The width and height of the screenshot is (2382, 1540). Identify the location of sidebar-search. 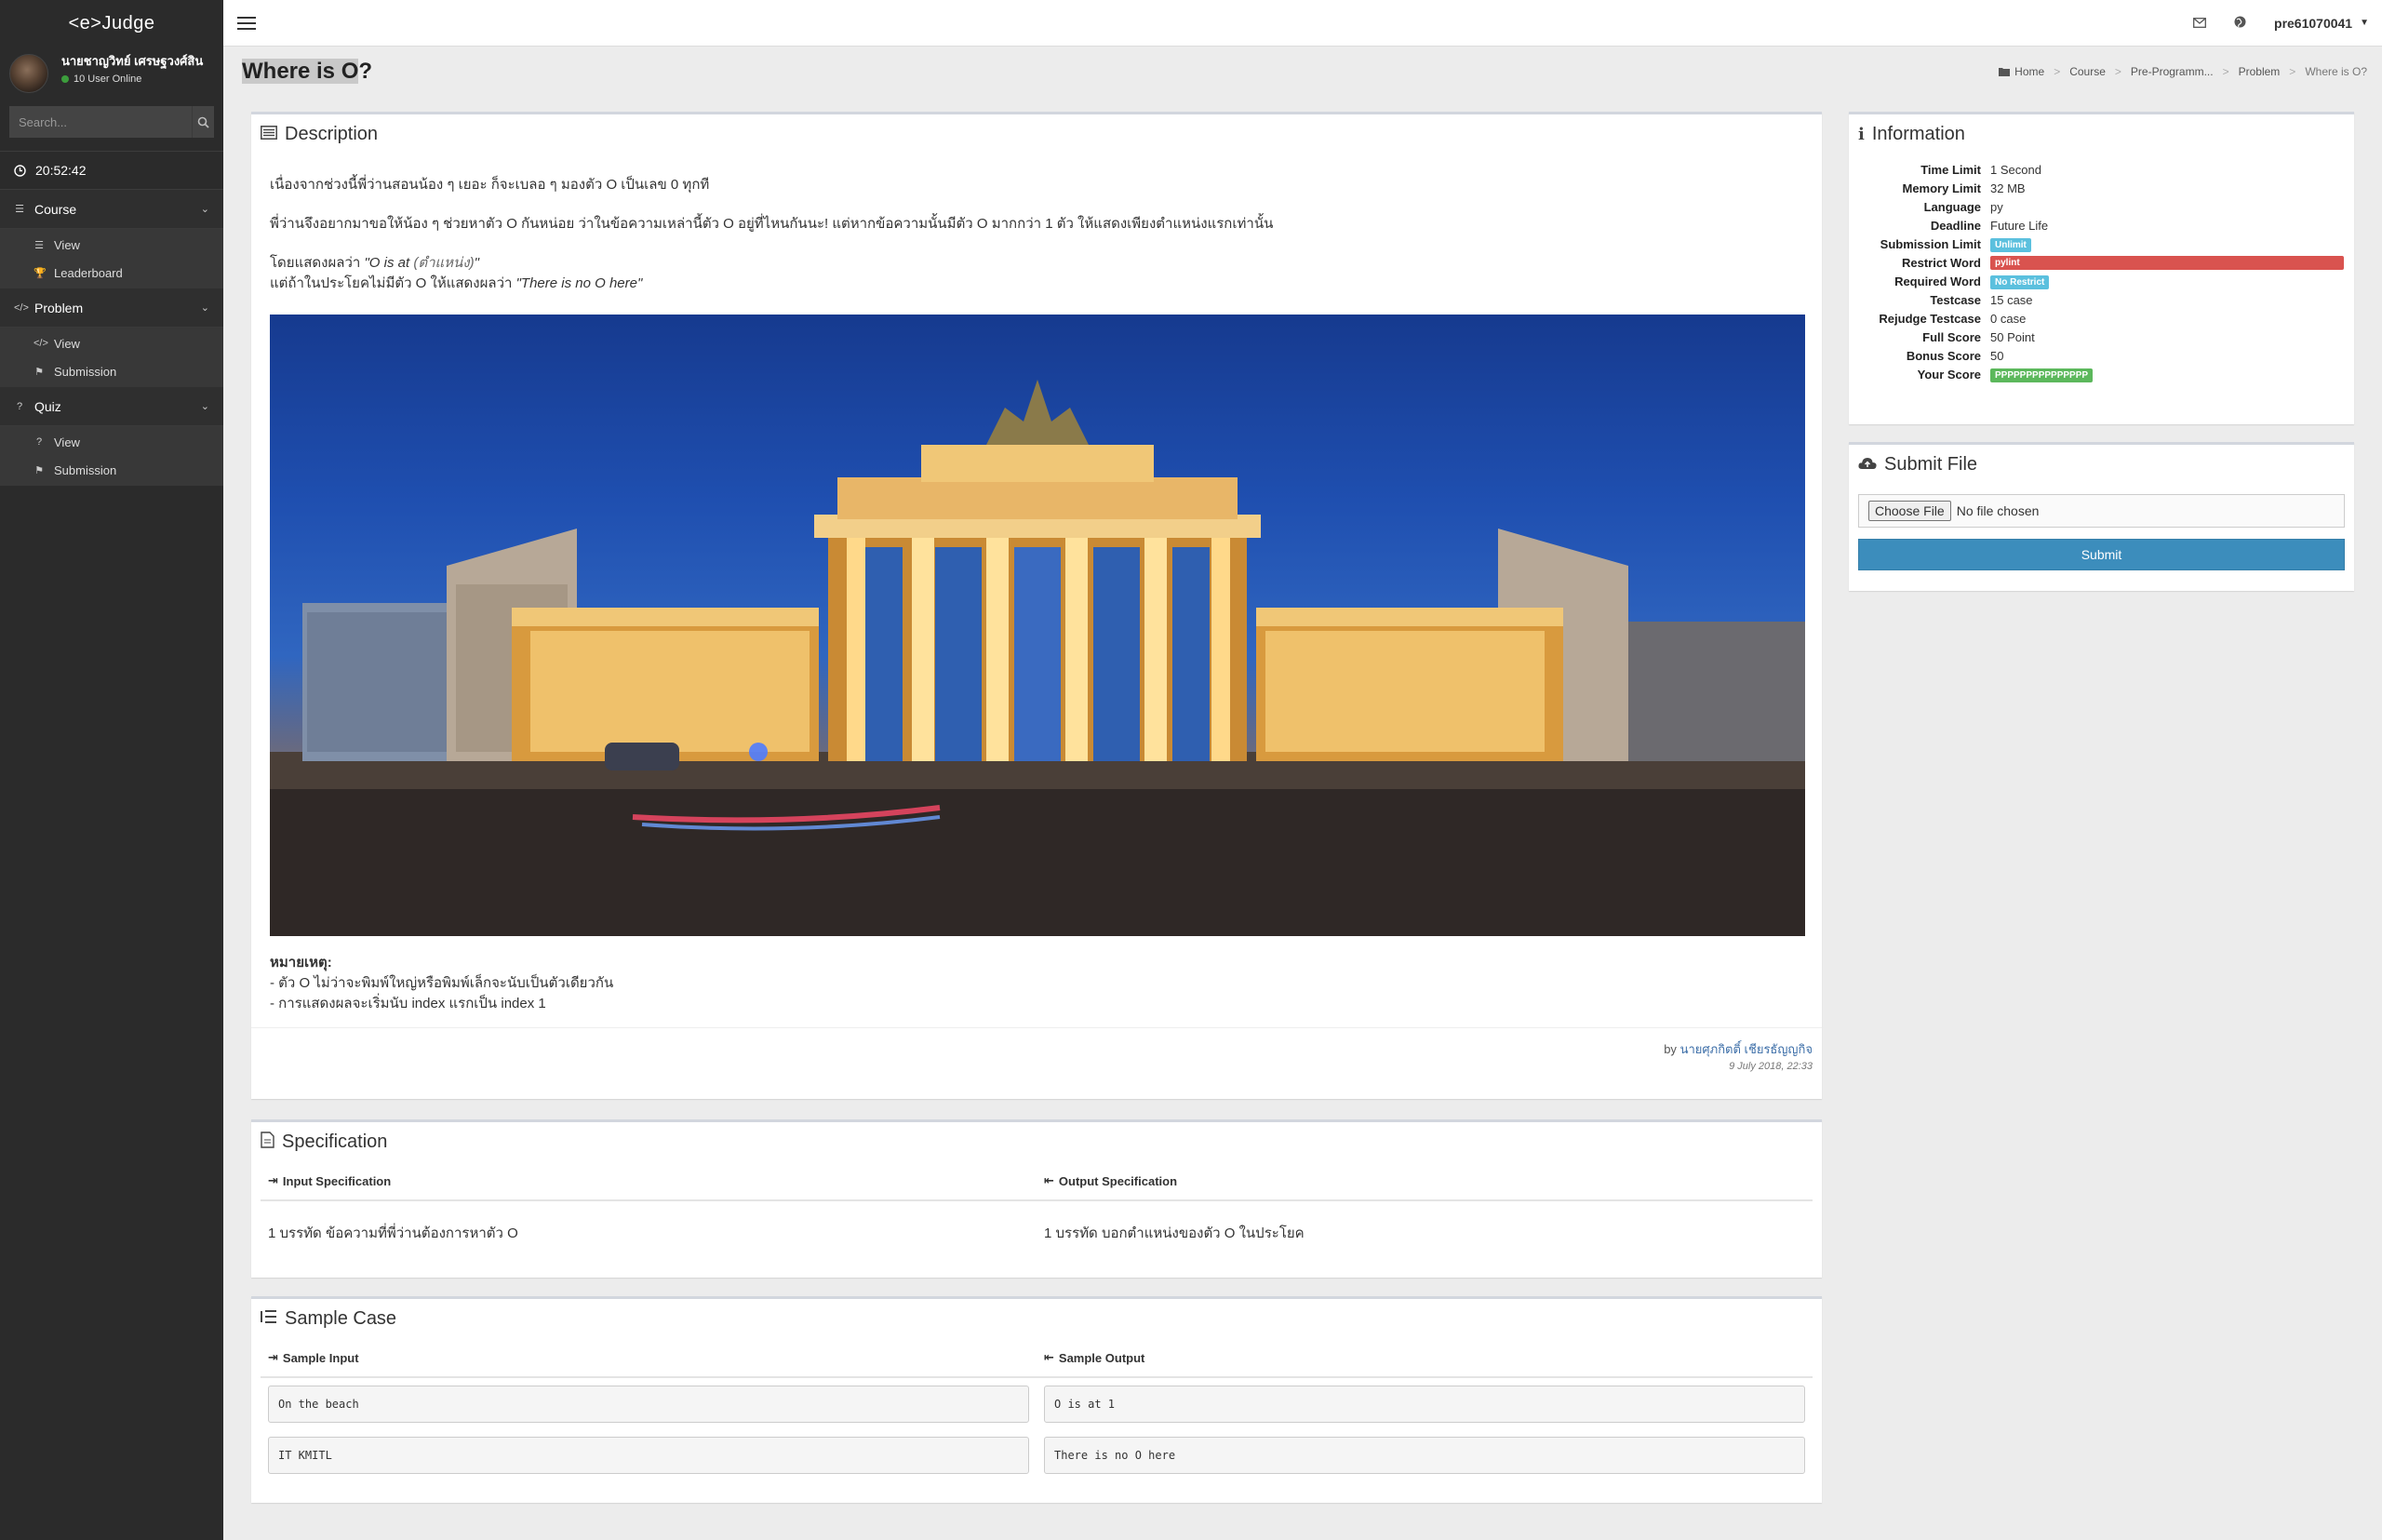
(111, 122).